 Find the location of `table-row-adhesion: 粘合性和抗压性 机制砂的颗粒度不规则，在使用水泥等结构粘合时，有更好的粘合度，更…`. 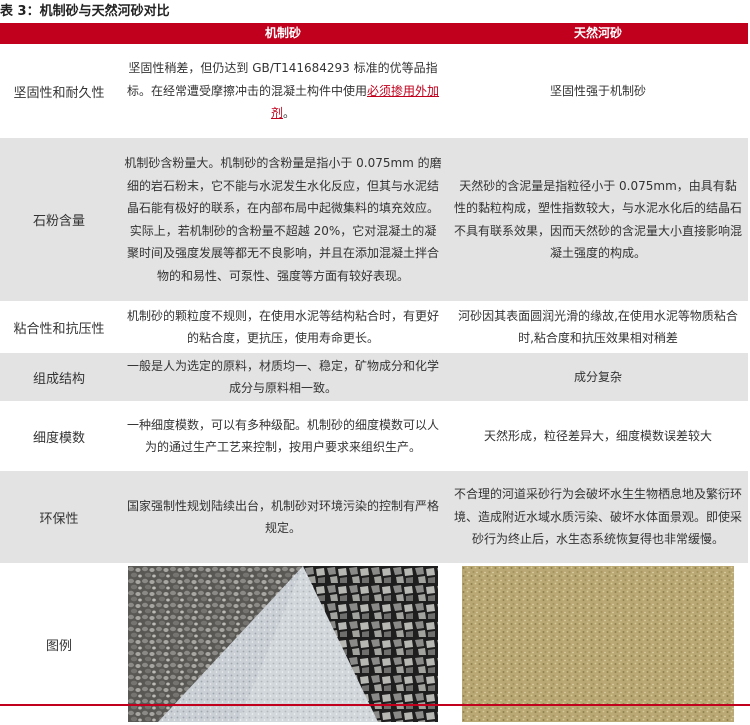

table-row-adhesion: 粘合性和抗压性 机制砂的颗粒度不规则，在使用水泥等结构粘合时，有更好的粘合度，更… is located at coordinates (374, 327).